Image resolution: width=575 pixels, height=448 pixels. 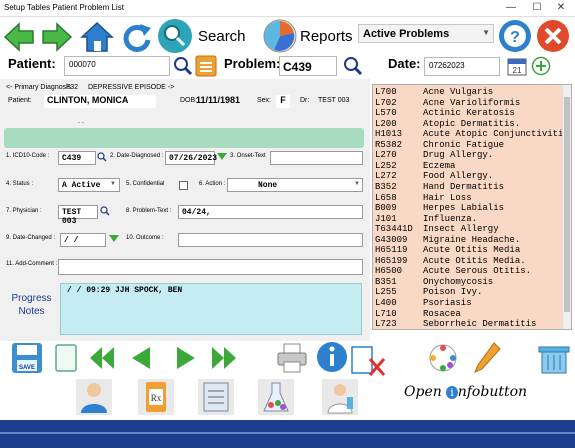 I want to click on delete-document-icon, so click(x=369, y=361).